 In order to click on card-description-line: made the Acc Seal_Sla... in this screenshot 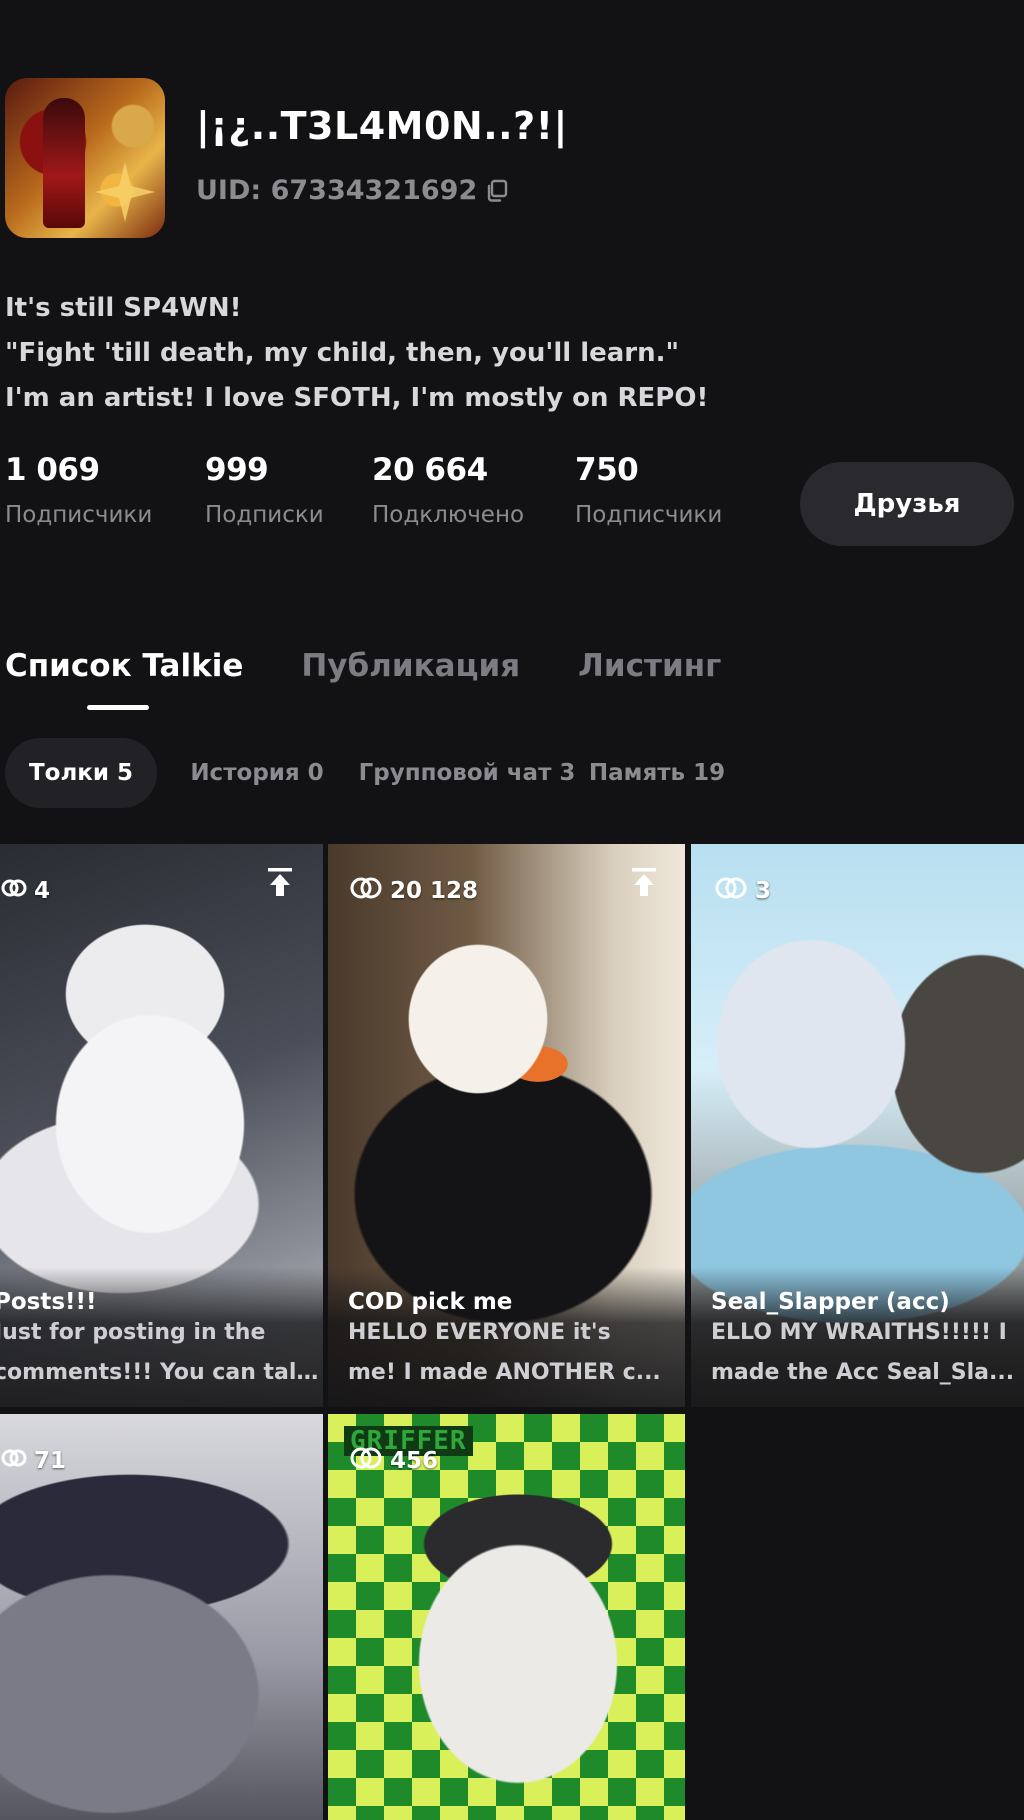, I will do `click(863, 1372)`.